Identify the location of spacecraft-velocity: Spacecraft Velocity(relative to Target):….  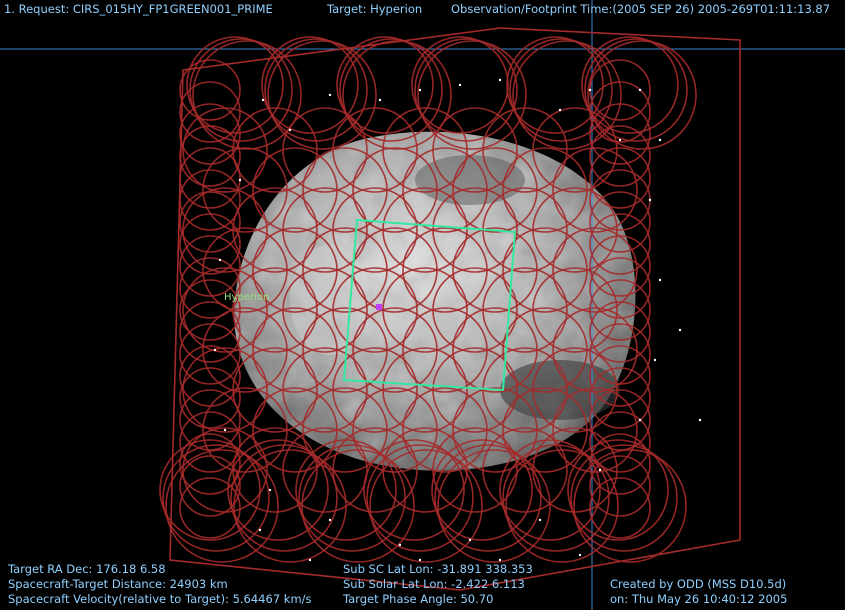
(160, 599).